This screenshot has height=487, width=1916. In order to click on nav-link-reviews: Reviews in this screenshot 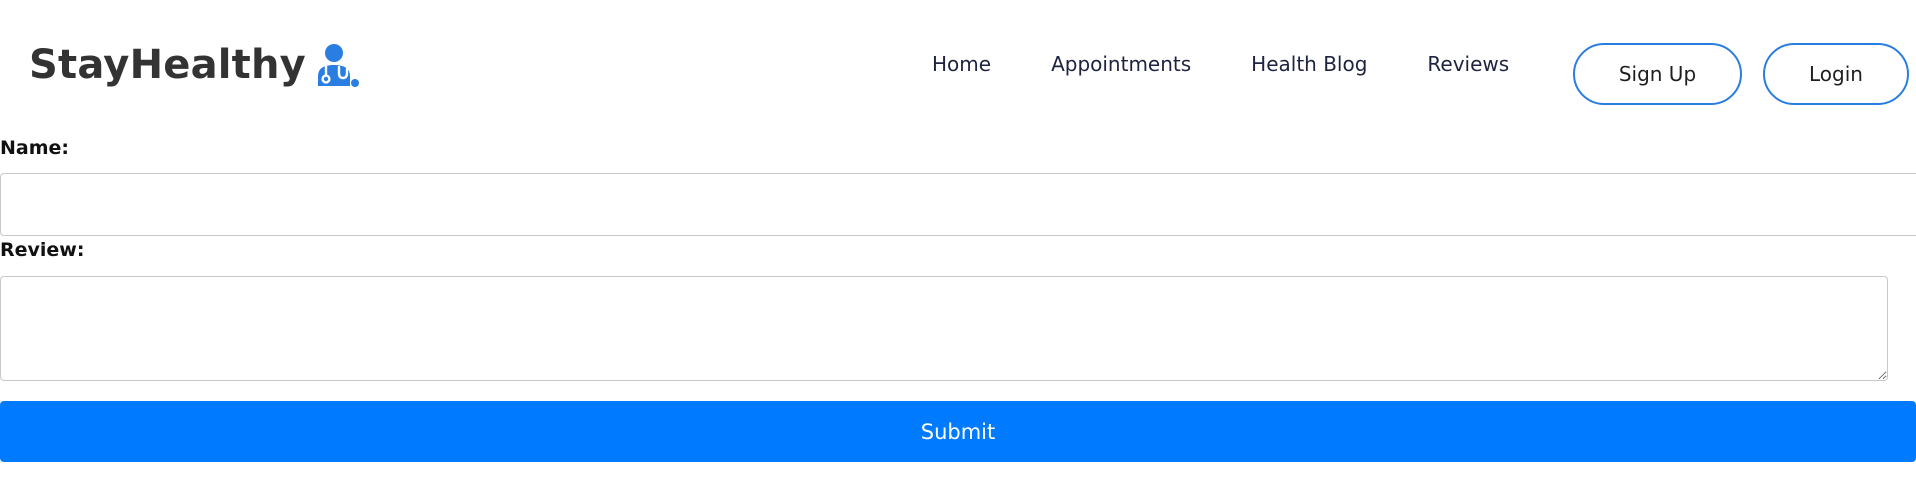, I will do `click(1468, 64)`.